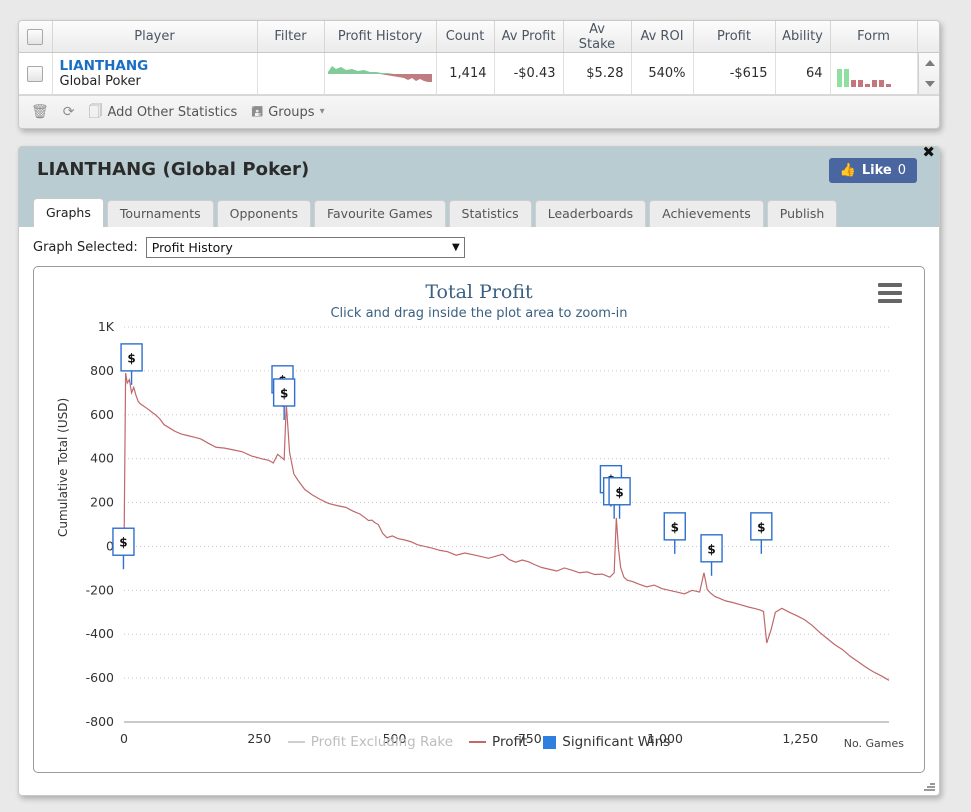 This screenshot has height=812, width=971. I want to click on select-all-checkbox, so click(35, 36).